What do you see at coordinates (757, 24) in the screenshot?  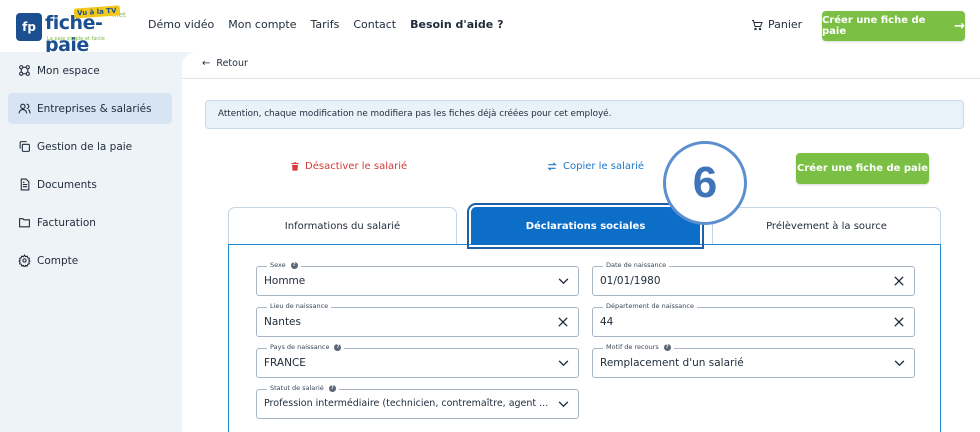 I see `cart-icon` at bounding box center [757, 24].